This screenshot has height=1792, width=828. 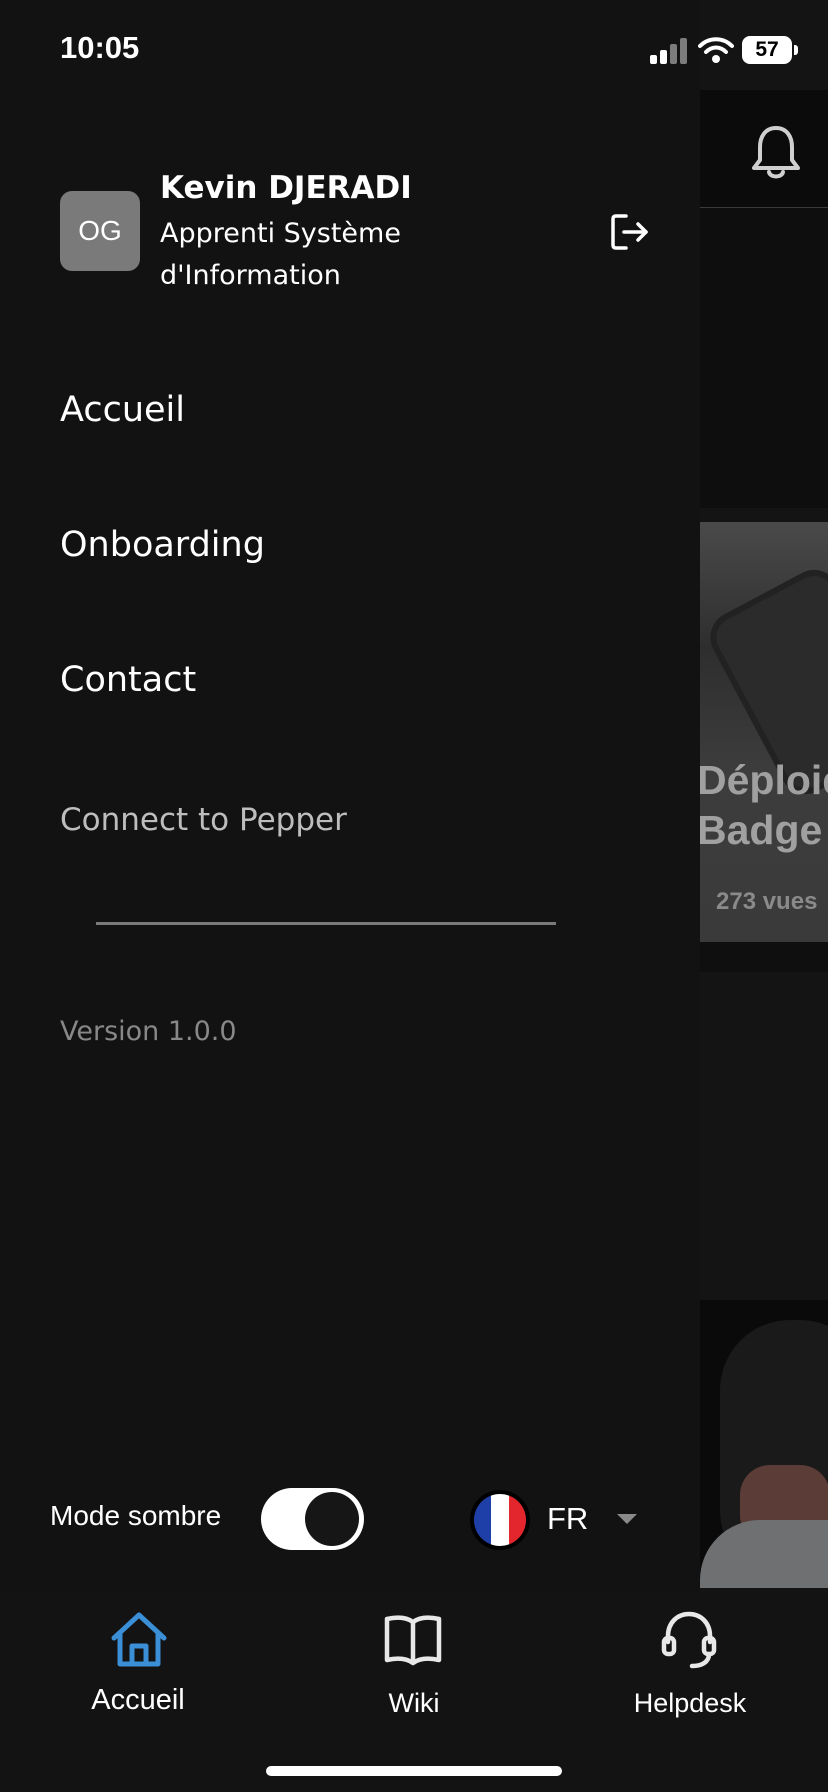 What do you see at coordinates (100, 231) in the screenshot?
I see `avatar: OG` at bounding box center [100, 231].